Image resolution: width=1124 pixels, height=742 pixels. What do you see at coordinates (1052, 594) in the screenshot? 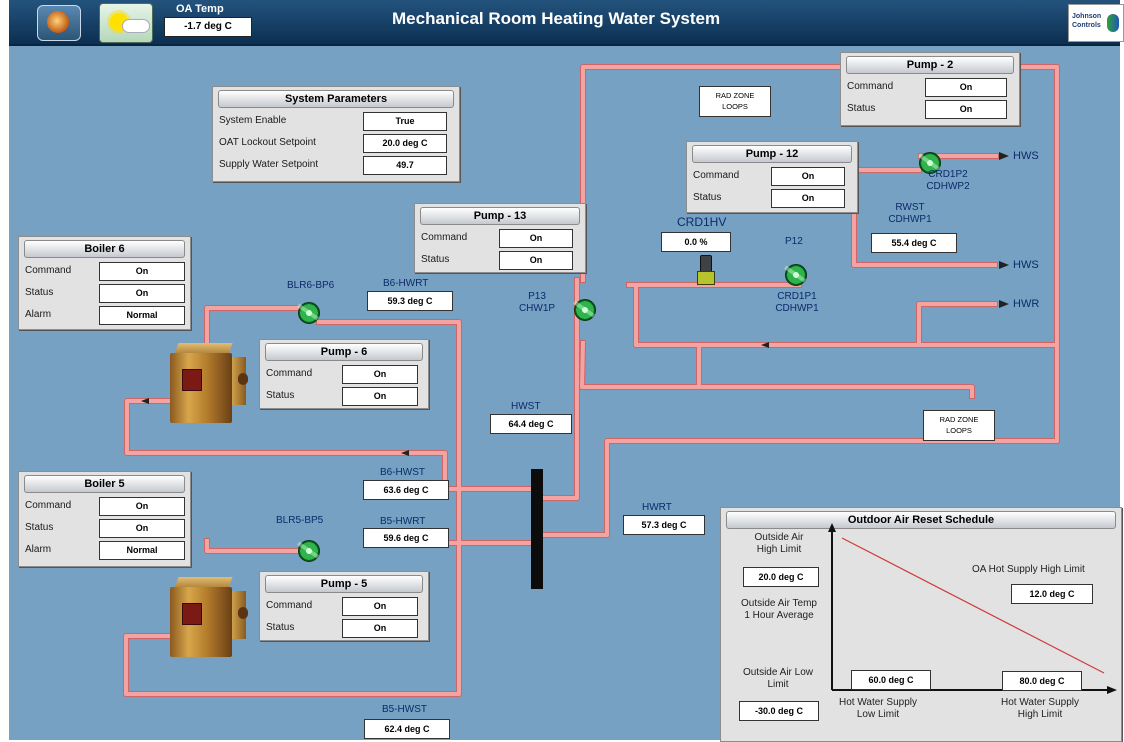
I see `hot-supply-high-limit-value: 12.0 deg C` at bounding box center [1052, 594].